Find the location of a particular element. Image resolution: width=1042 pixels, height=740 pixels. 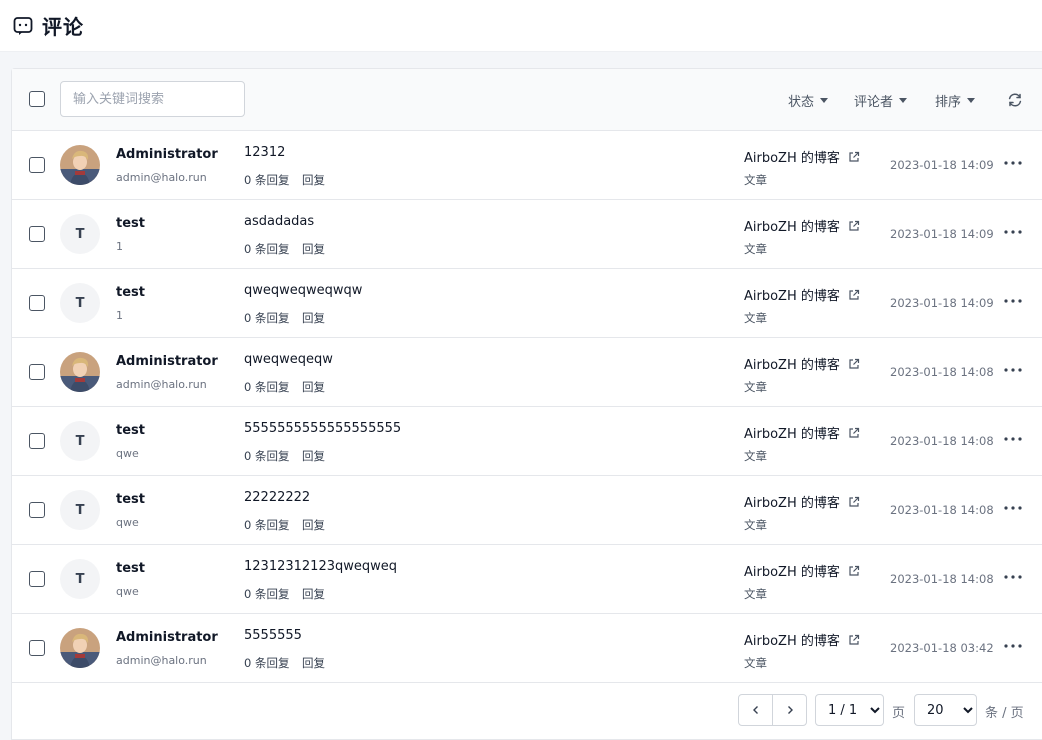

status-filter: 状态 is located at coordinates (808, 100).